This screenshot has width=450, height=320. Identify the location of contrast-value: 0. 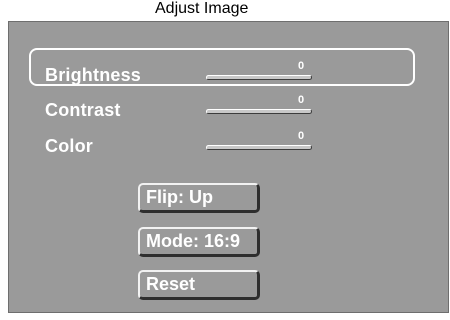
(301, 100).